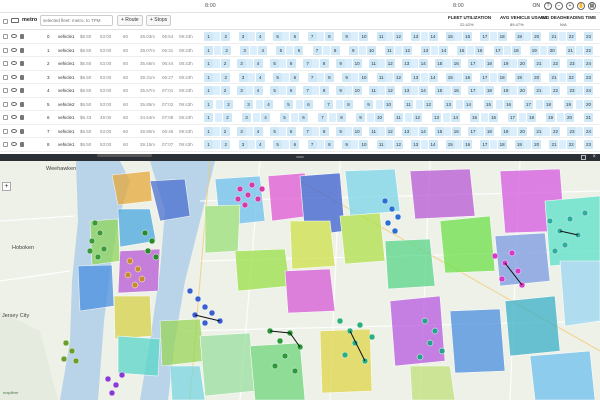  What do you see at coordinates (263, 50) in the screenshot?
I see `stop-chip: 4` at bounding box center [263, 50].